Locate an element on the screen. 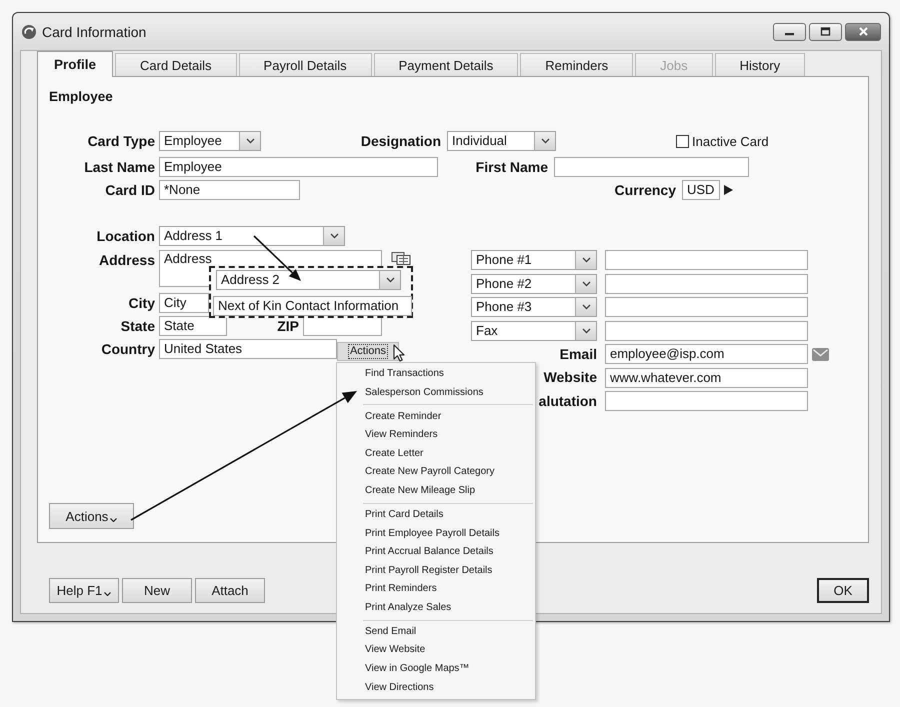 The height and width of the screenshot is (707, 900). field-label: Country is located at coordinates (127, 349).